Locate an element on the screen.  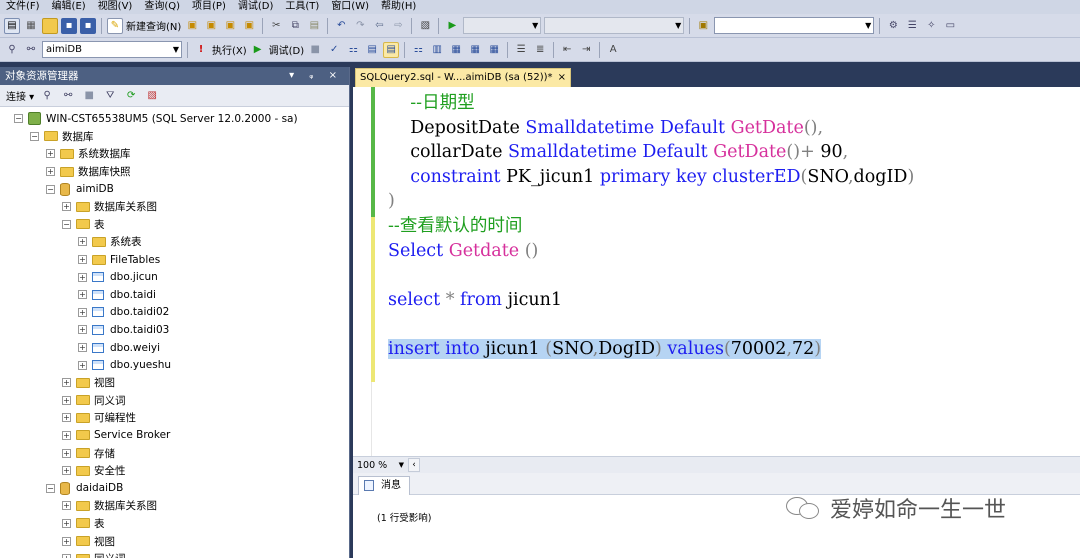
solution-config-dropdown: ▼ is located at coordinates (502, 25).